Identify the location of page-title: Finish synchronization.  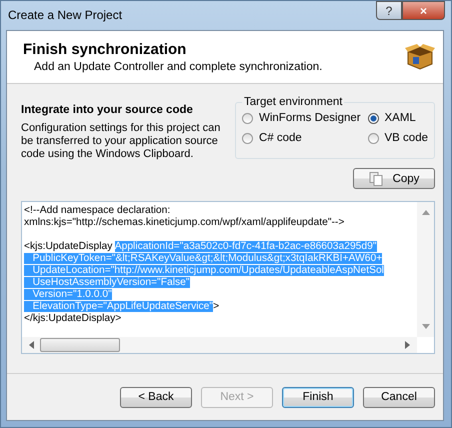
(105, 49).